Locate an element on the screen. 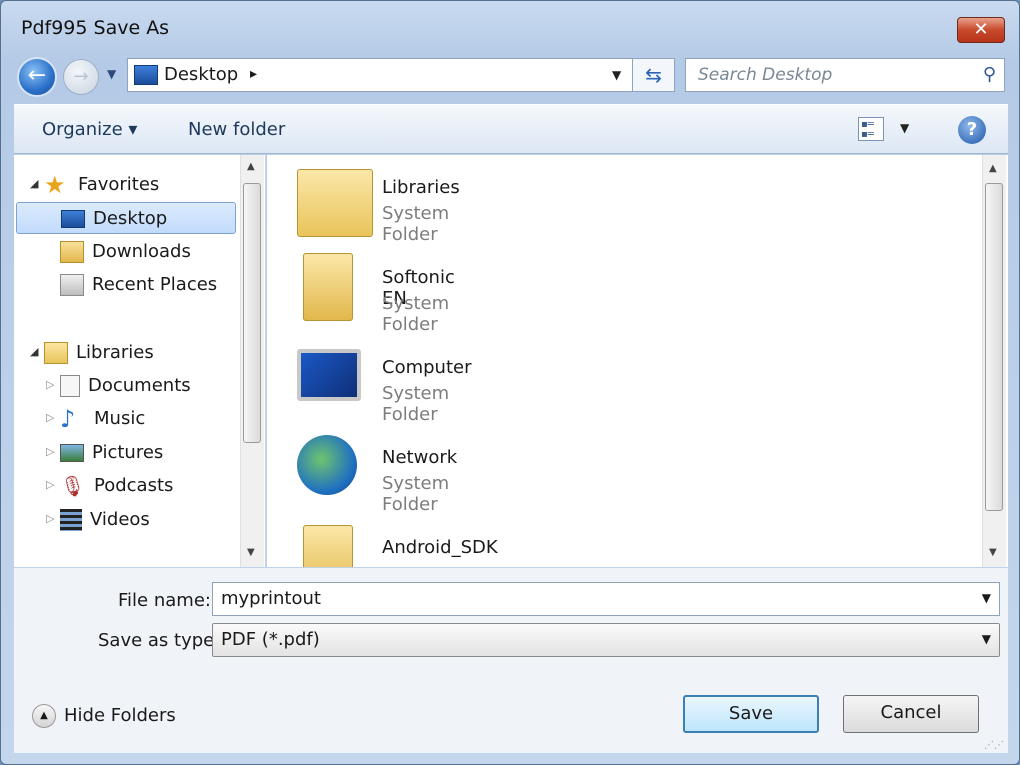  cancel-button: Cancel is located at coordinates (911, 714).